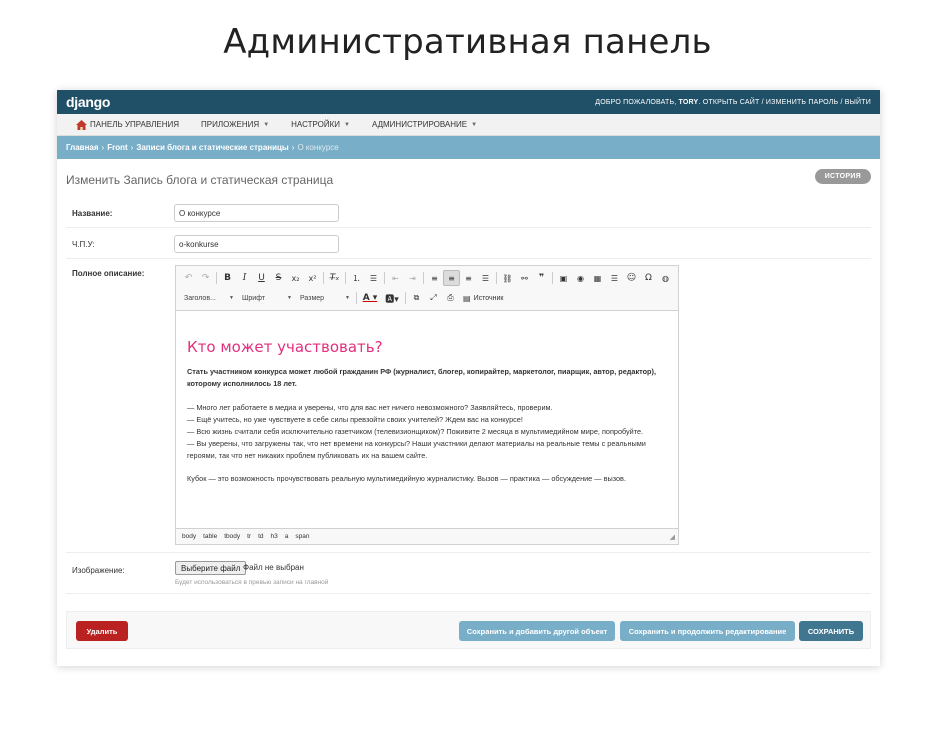  What do you see at coordinates (210, 536) in the screenshot?
I see `path-item: table` at bounding box center [210, 536].